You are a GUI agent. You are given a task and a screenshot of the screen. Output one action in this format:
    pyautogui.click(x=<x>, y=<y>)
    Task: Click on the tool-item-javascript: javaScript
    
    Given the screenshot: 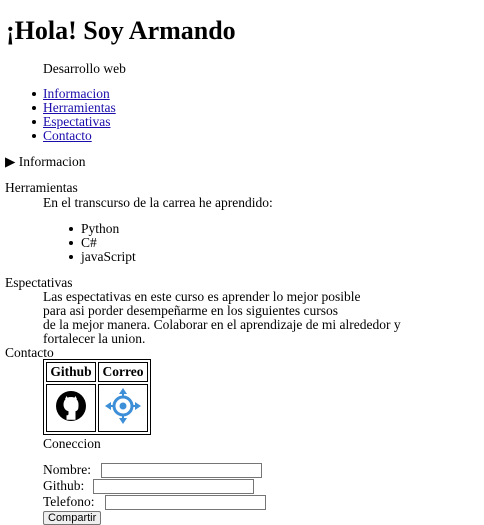 What is the action you would take?
    pyautogui.click(x=108, y=256)
    